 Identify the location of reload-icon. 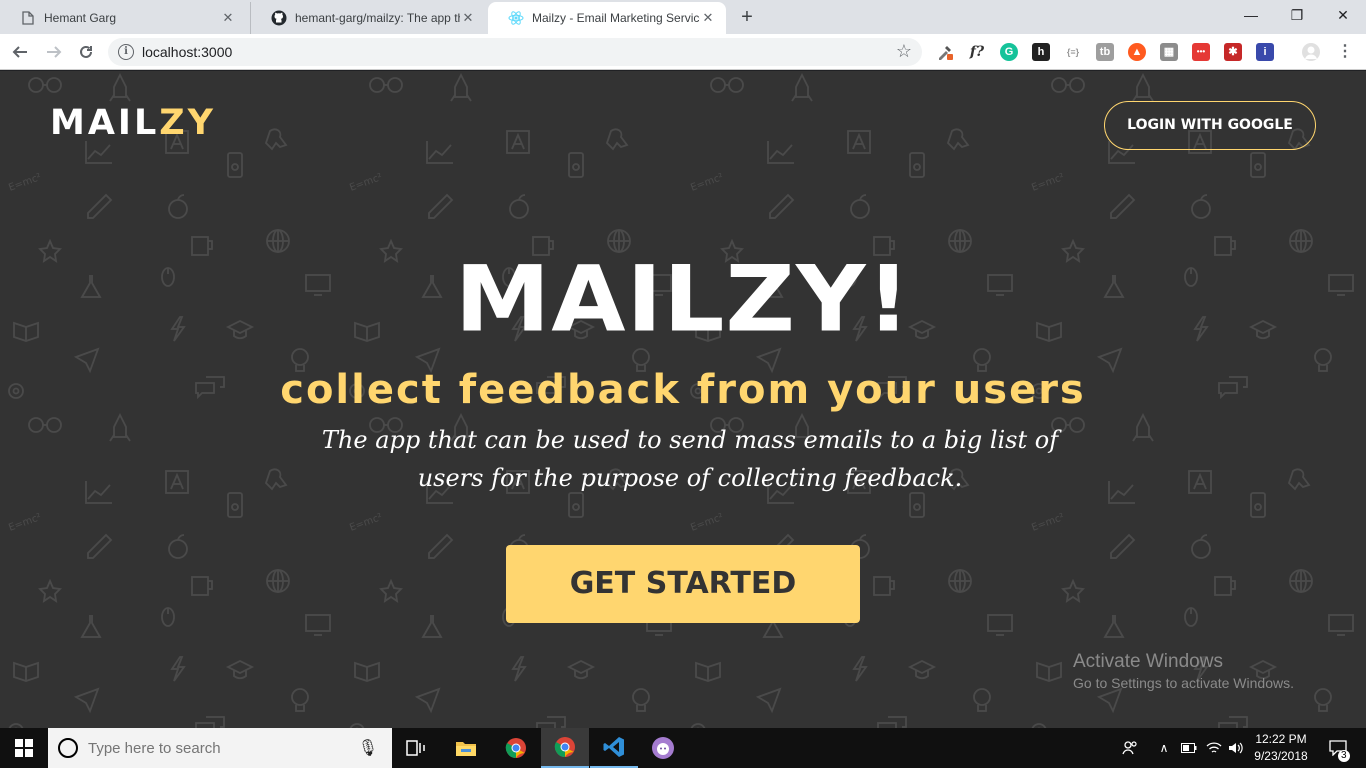
(86, 51).